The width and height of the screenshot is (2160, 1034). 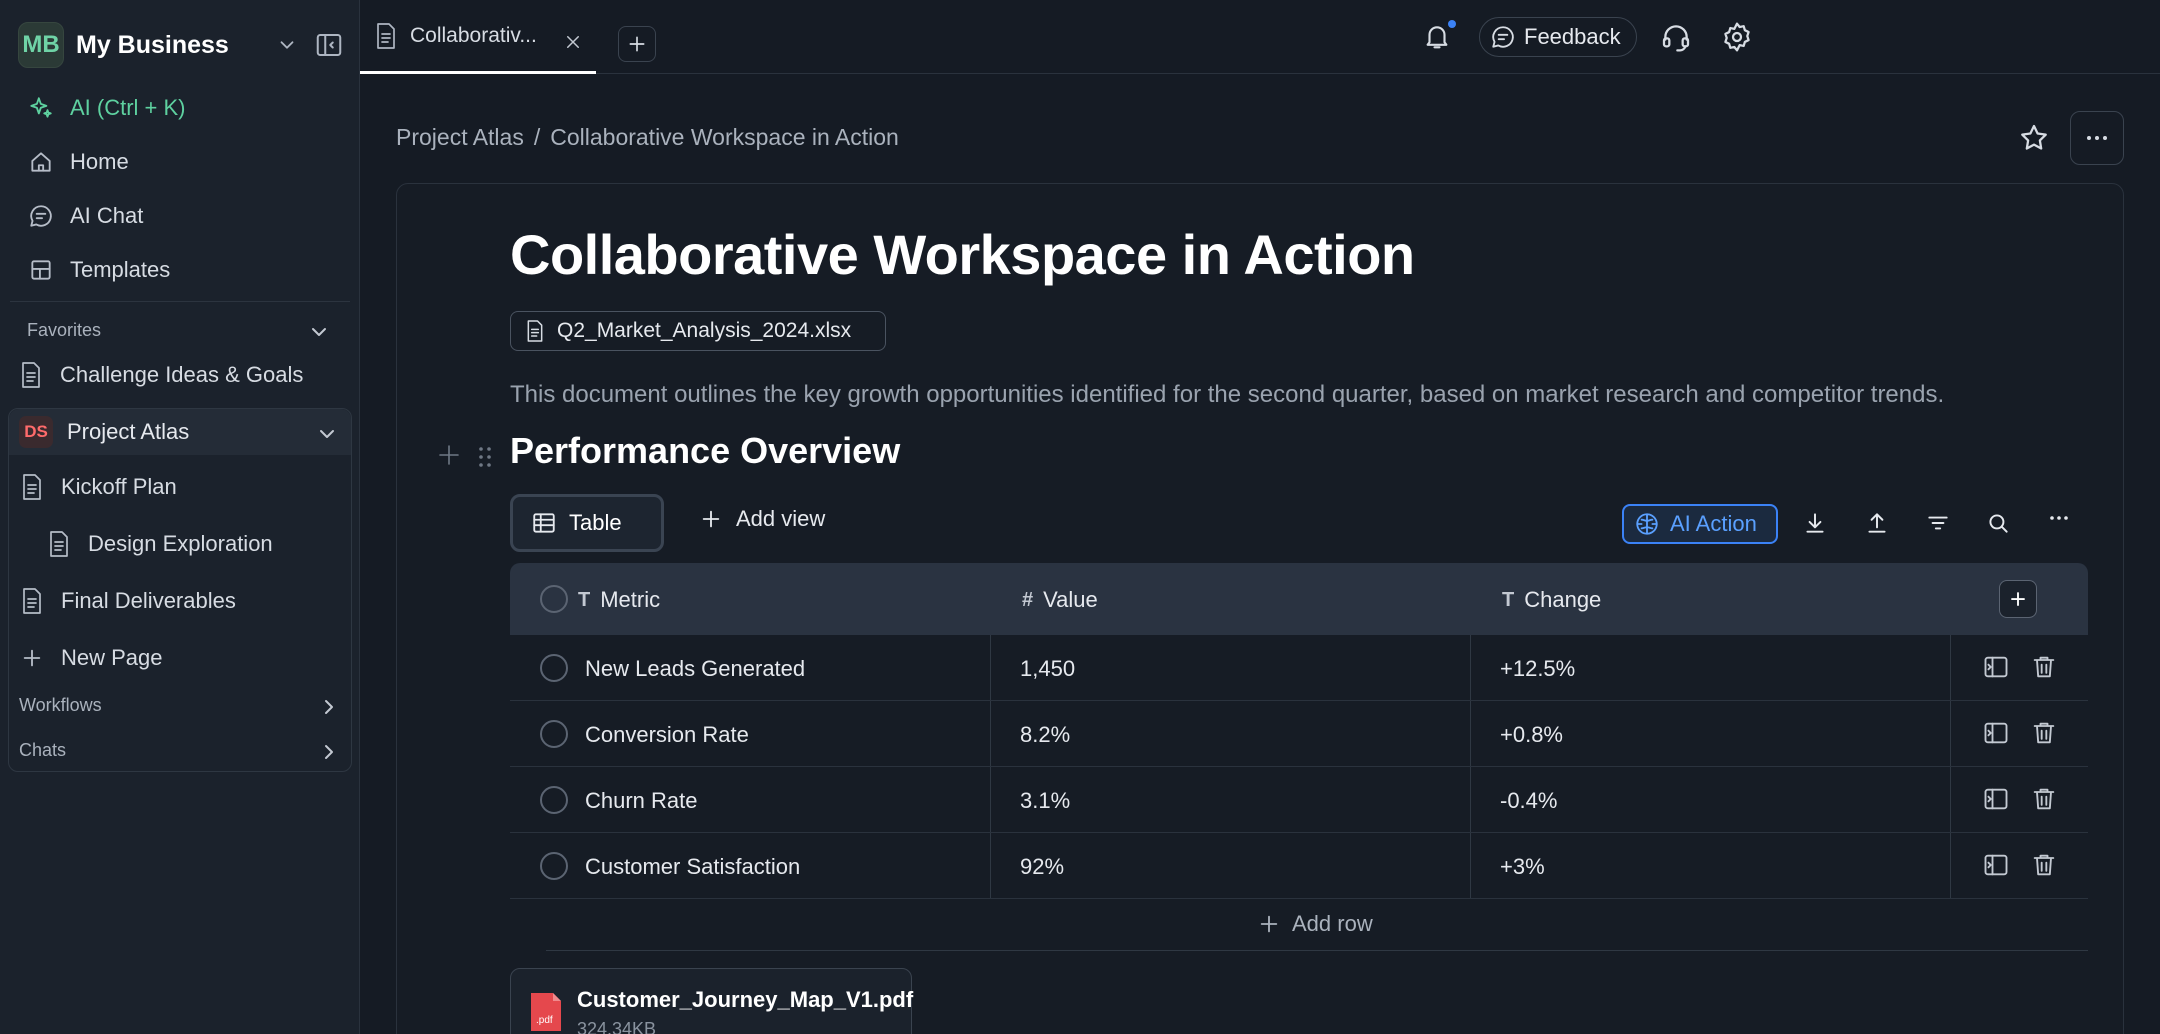 I want to click on more-horizontal-icon, so click(x=2097, y=138).